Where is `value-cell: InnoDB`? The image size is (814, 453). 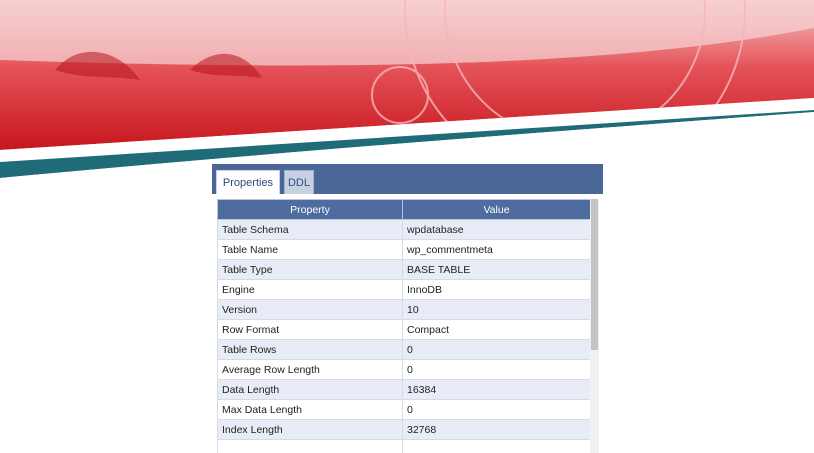
value-cell: InnoDB is located at coordinates (496, 289).